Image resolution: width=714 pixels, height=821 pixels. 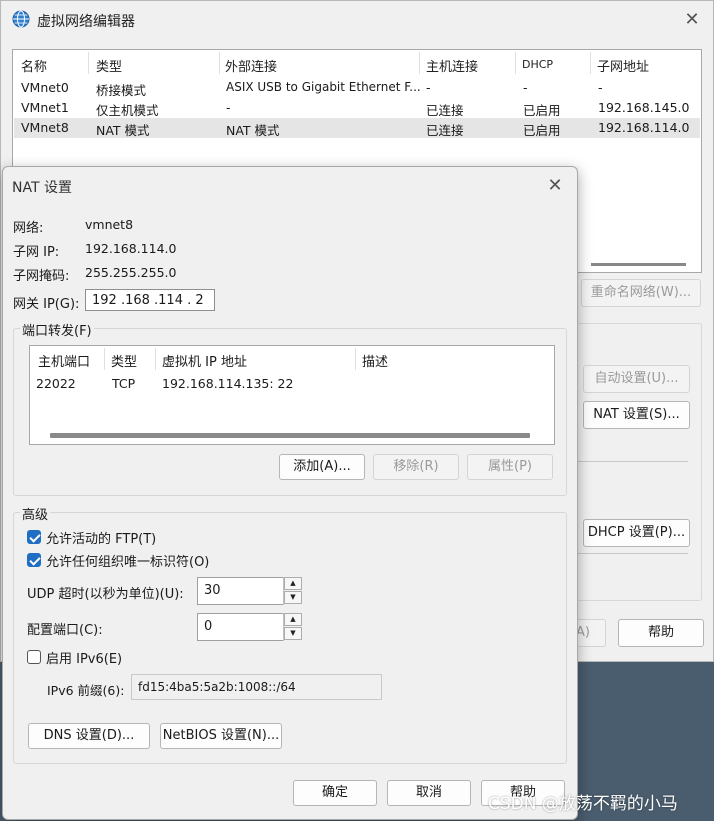 What do you see at coordinates (537, 64) in the screenshot?
I see `column-header: DHCP` at bounding box center [537, 64].